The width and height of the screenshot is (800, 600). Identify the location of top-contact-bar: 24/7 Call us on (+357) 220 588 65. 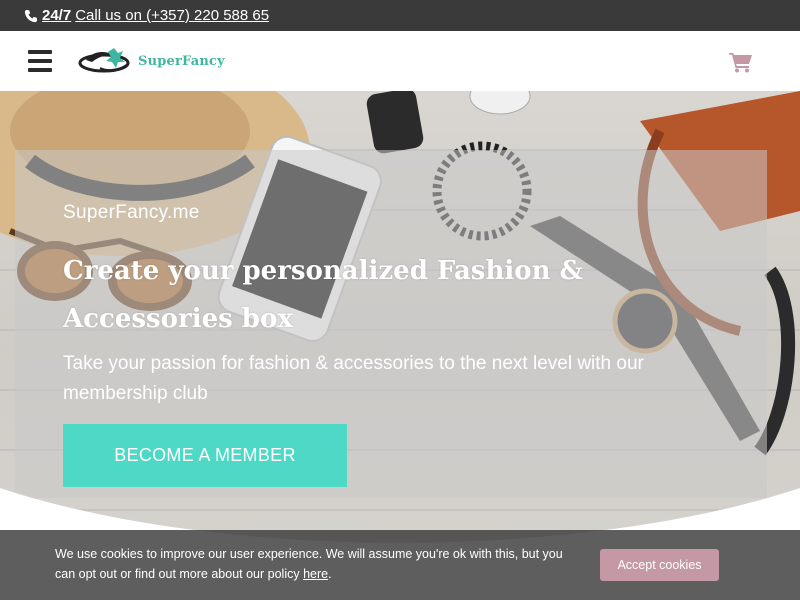
(400, 15).